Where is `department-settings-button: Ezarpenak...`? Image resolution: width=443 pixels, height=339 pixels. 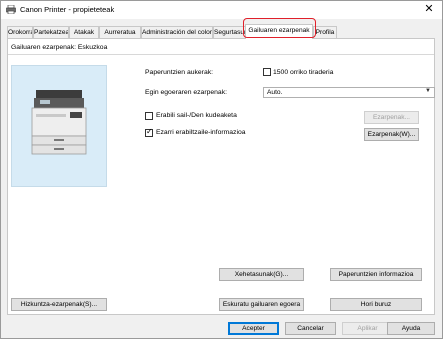
department-settings-button: Ezarpenak... is located at coordinates (391, 117).